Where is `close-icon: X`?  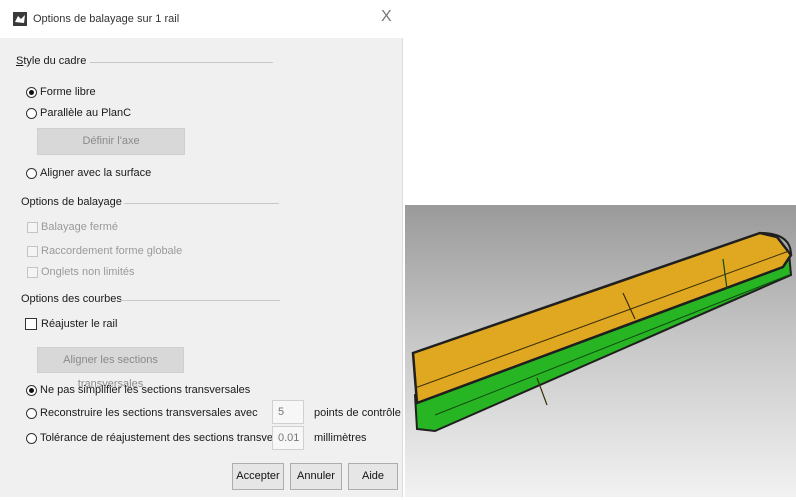 close-icon: X is located at coordinates (386, 17).